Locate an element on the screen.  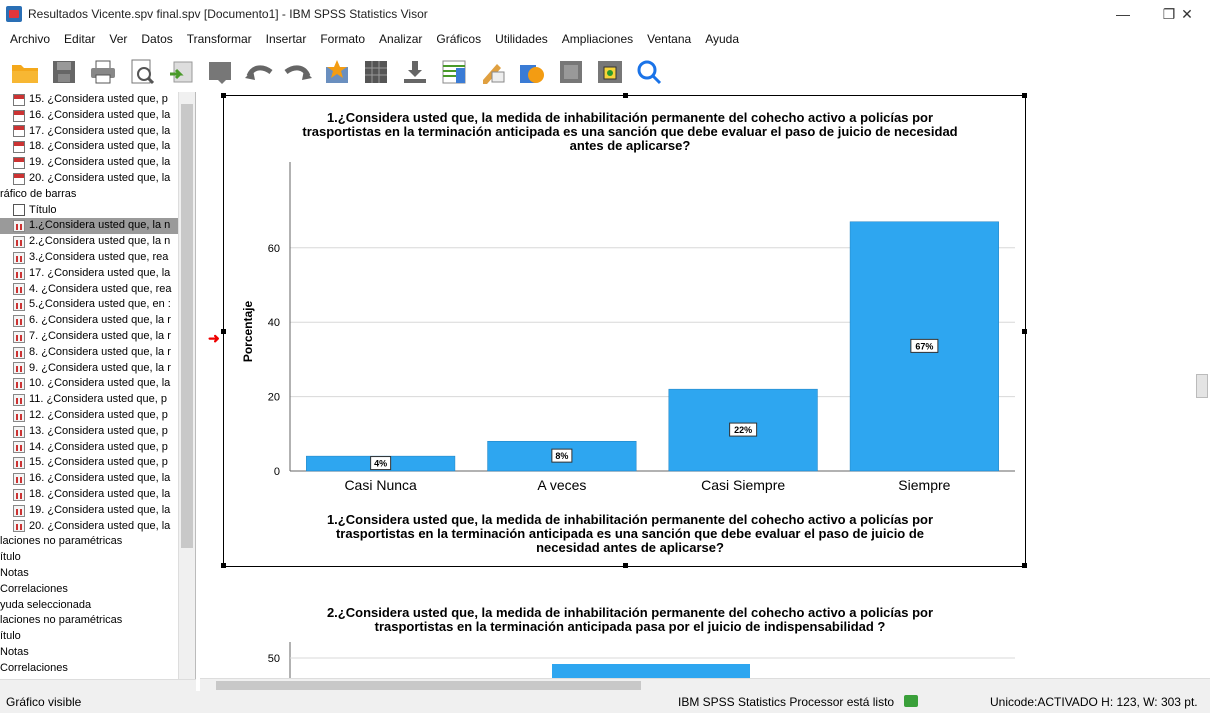
menu-ventana: Ventana is located at coordinates (669, 39).